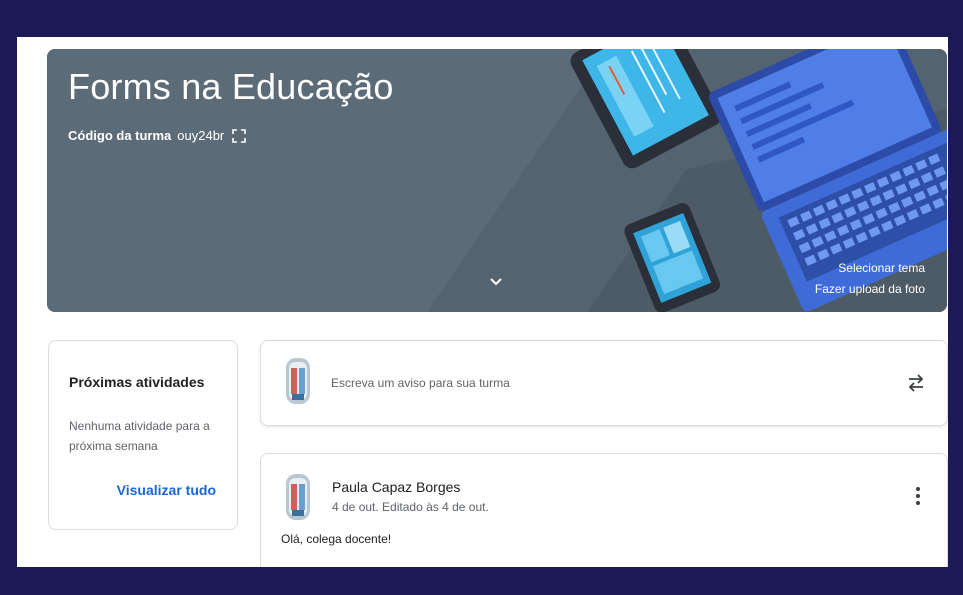 The image size is (963, 595). I want to click on upload-photo-link: Fazer upload da foto, so click(870, 289).